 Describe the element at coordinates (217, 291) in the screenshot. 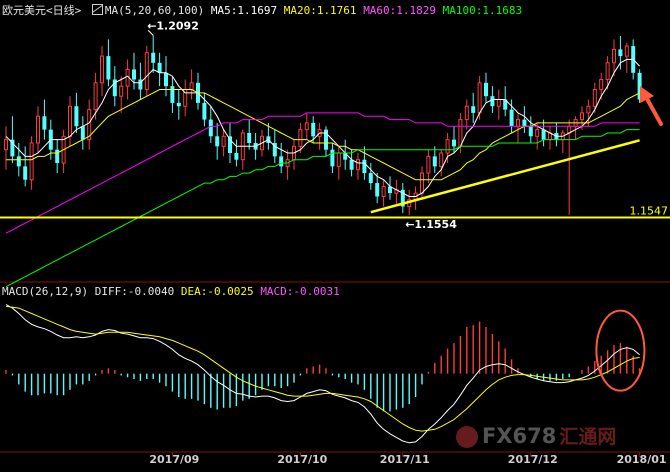

I see `macd-dea-value: DEA:-0.0025` at that location.